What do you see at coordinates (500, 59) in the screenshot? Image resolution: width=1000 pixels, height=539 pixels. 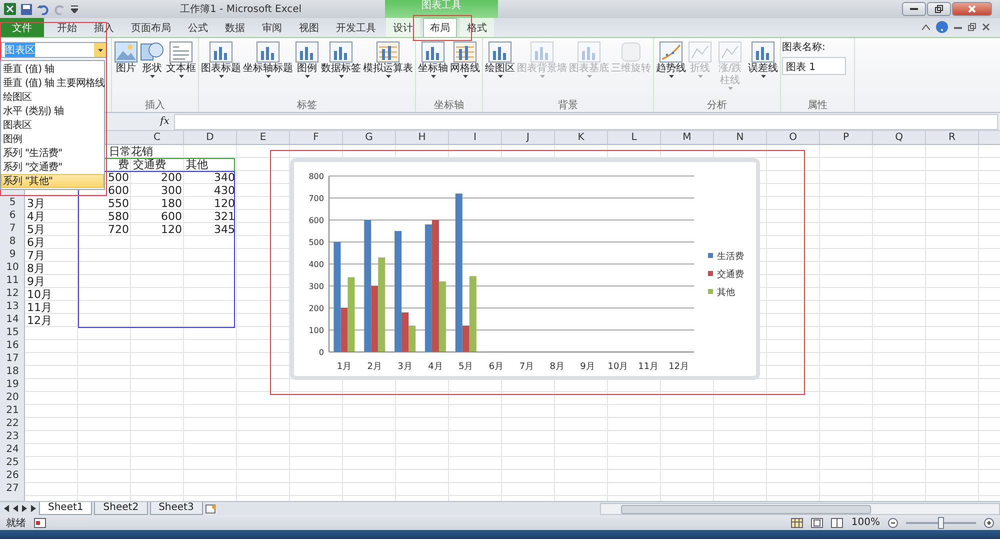 I see `ribbon-button: 绘图区` at bounding box center [500, 59].